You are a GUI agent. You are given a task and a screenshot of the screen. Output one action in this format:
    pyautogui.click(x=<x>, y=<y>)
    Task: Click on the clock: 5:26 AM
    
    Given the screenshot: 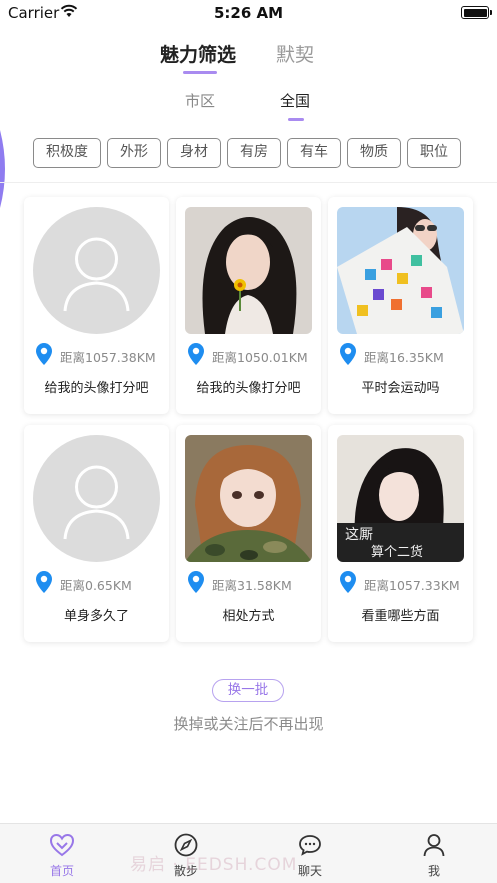 What is the action you would take?
    pyautogui.click(x=248, y=13)
    